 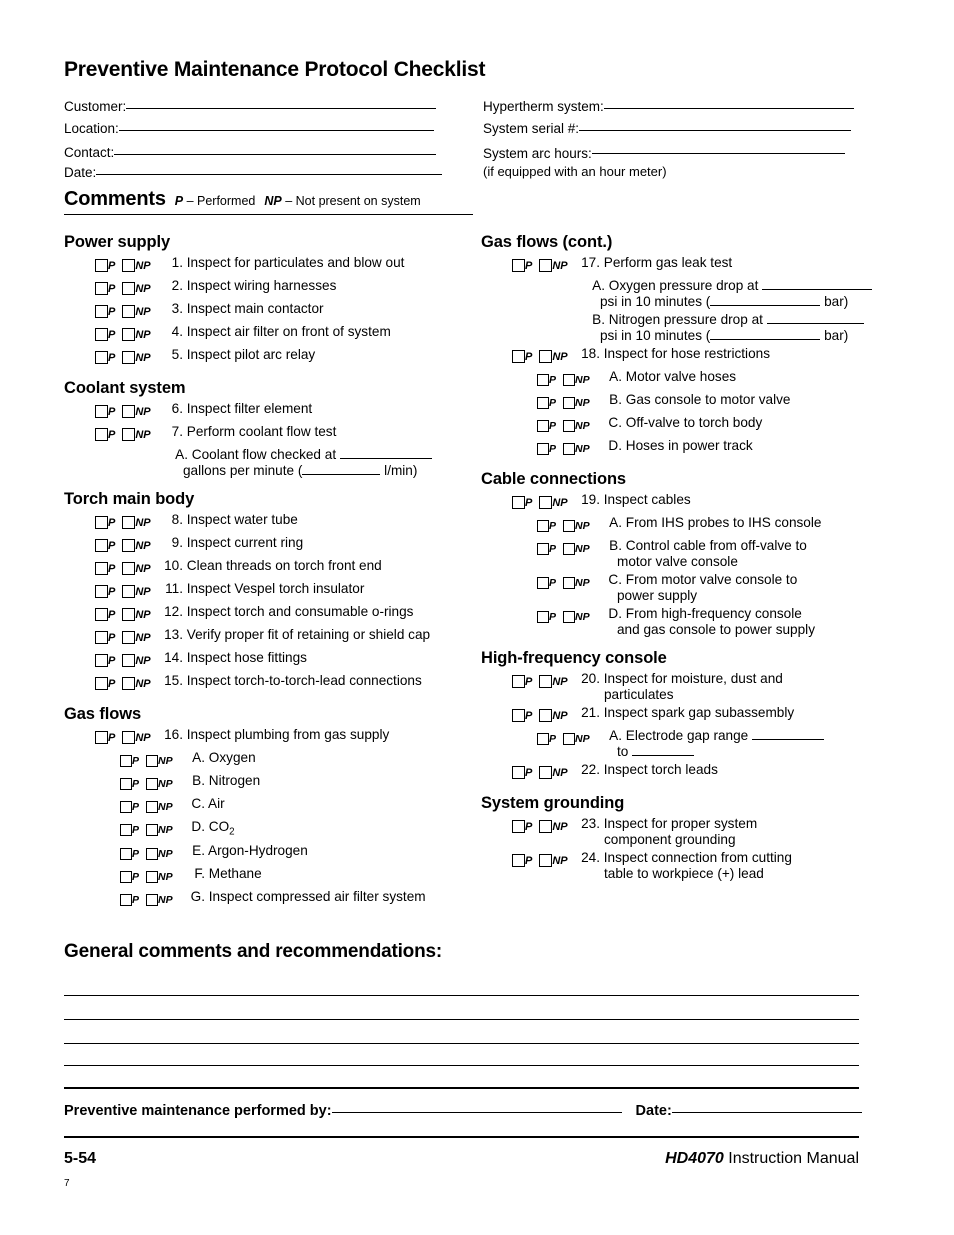 I want to click on performed-by-rule, so click(x=476, y=1112).